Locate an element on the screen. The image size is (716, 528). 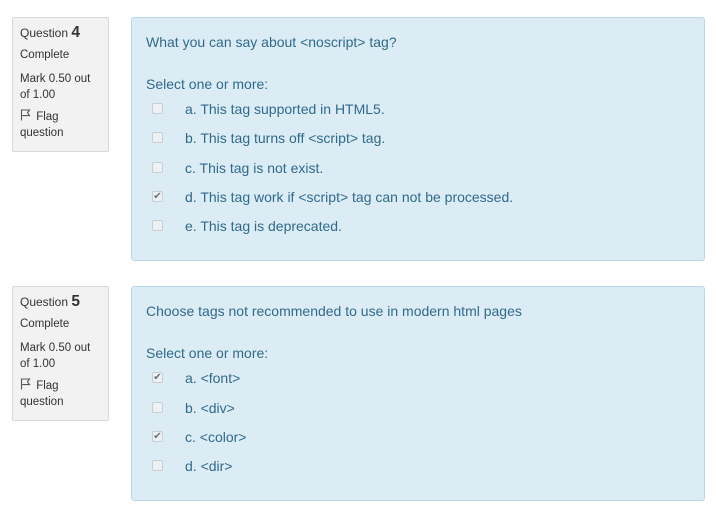
answer-option-b: b. <div> is located at coordinates (406, 410).